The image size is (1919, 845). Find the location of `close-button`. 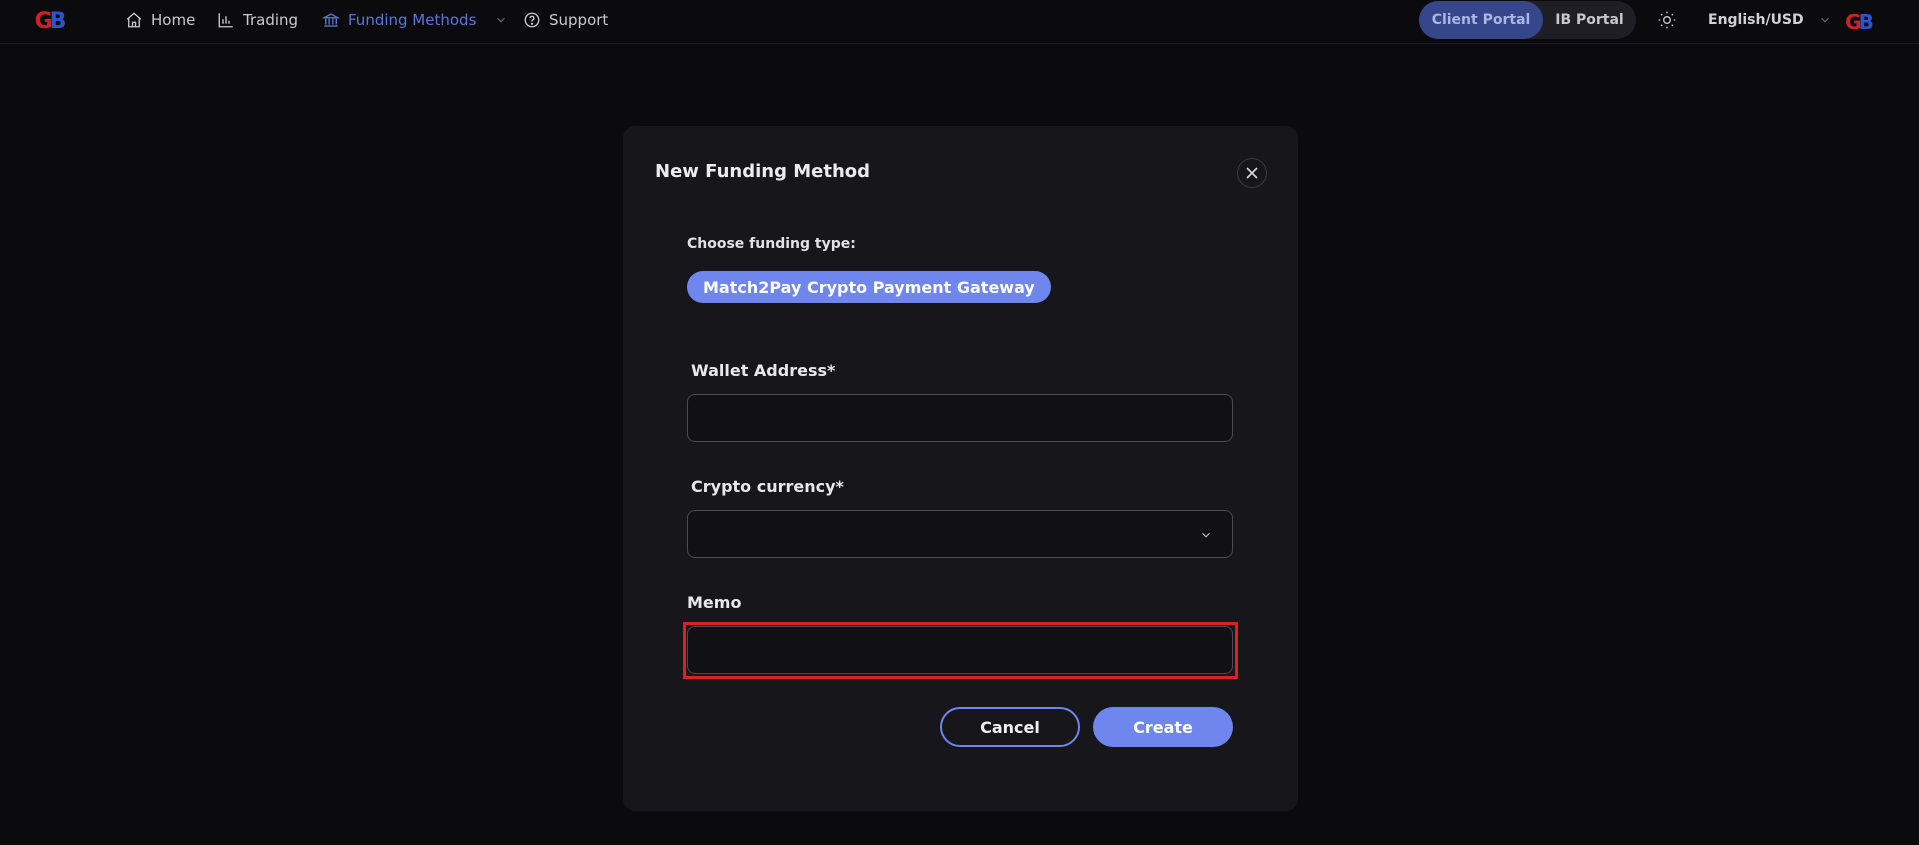

close-button is located at coordinates (1252, 173).